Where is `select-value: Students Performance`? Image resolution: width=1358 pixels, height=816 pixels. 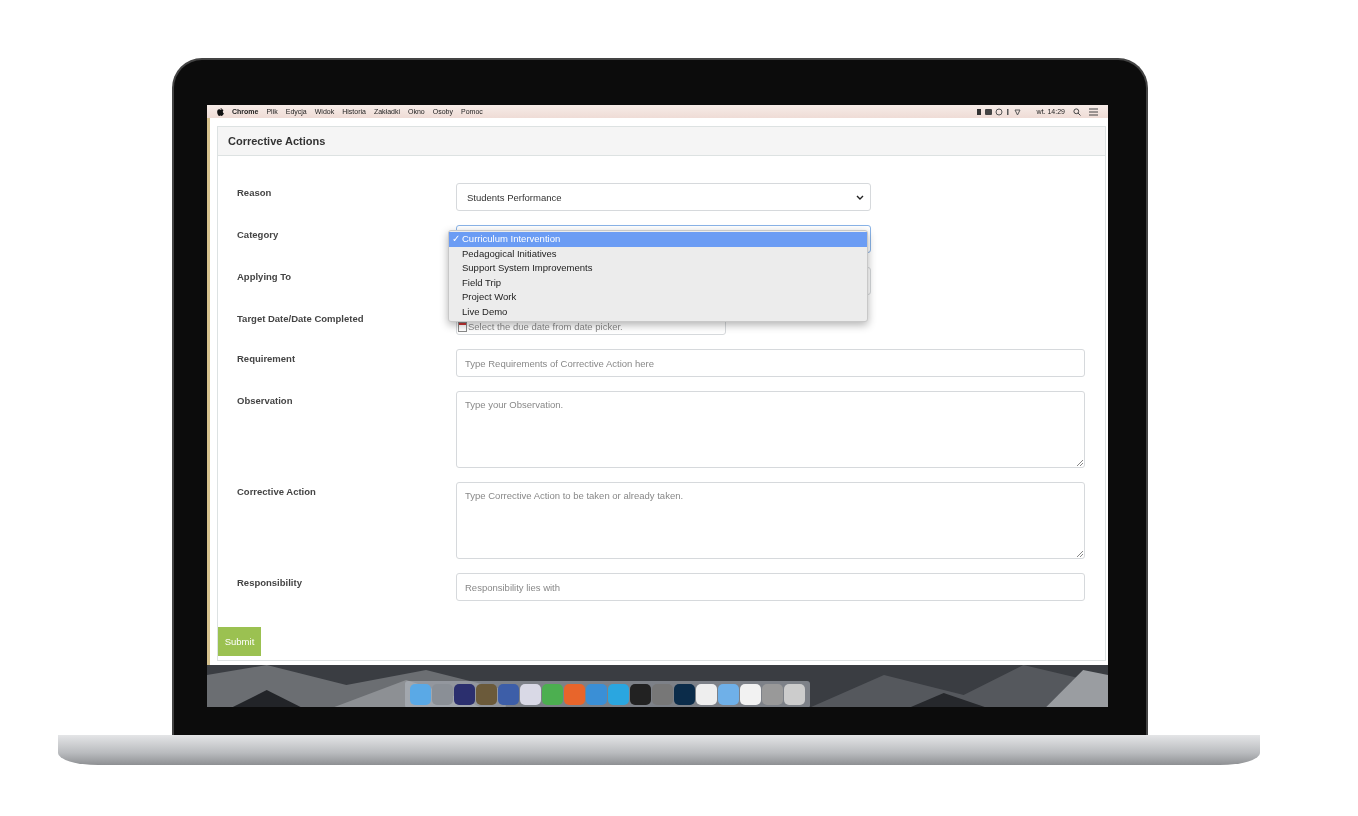 select-value: Students Performance is located at coordinates (514, 197).